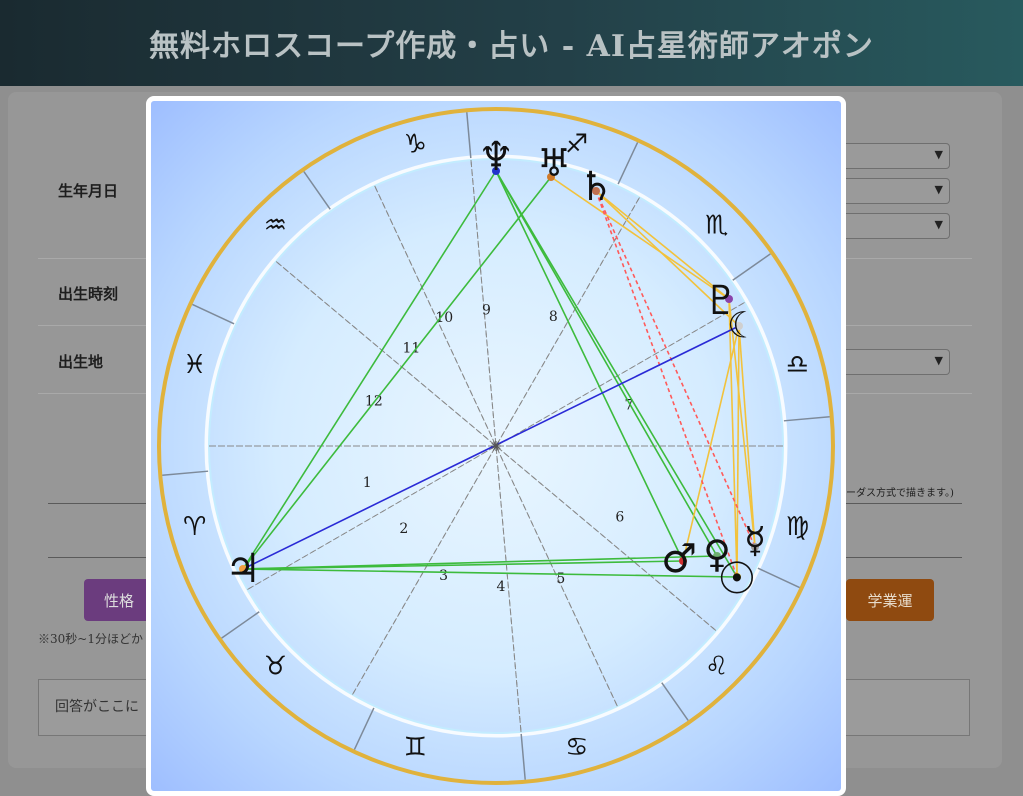  What do you see at coordinates (890, 600) in the screenshot?
I see `study-fortune-button: 学業運` at bounding box center [890, 600].